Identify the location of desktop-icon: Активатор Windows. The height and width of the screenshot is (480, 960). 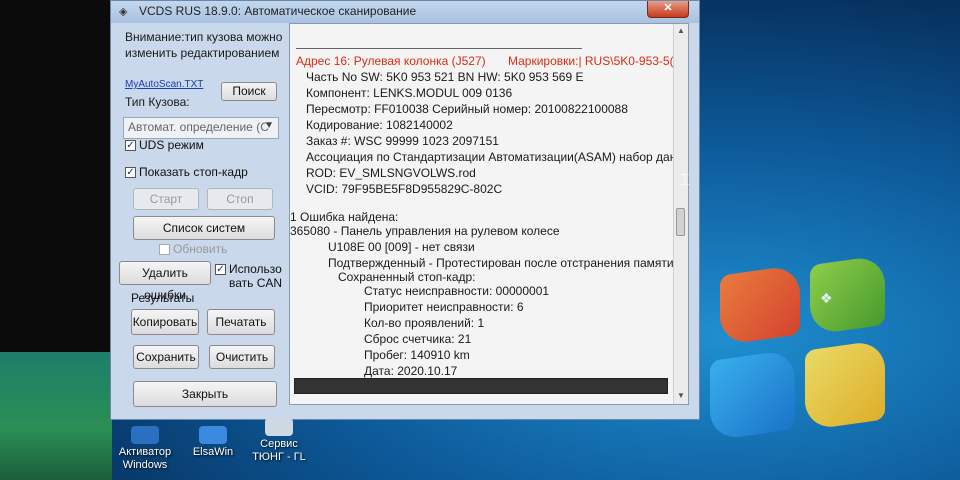
(145, 449).